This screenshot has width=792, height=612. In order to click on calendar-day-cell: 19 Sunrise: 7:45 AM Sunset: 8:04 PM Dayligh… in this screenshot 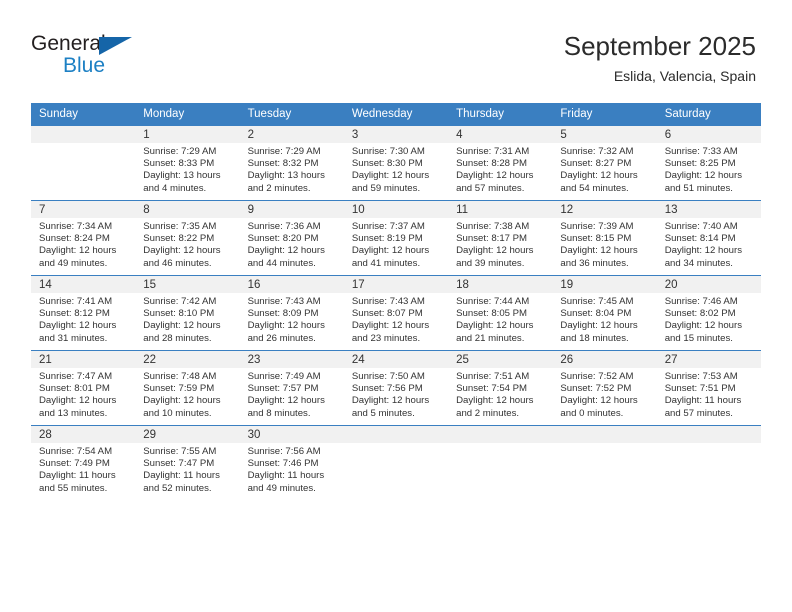, I will do `click(604, 313)`.